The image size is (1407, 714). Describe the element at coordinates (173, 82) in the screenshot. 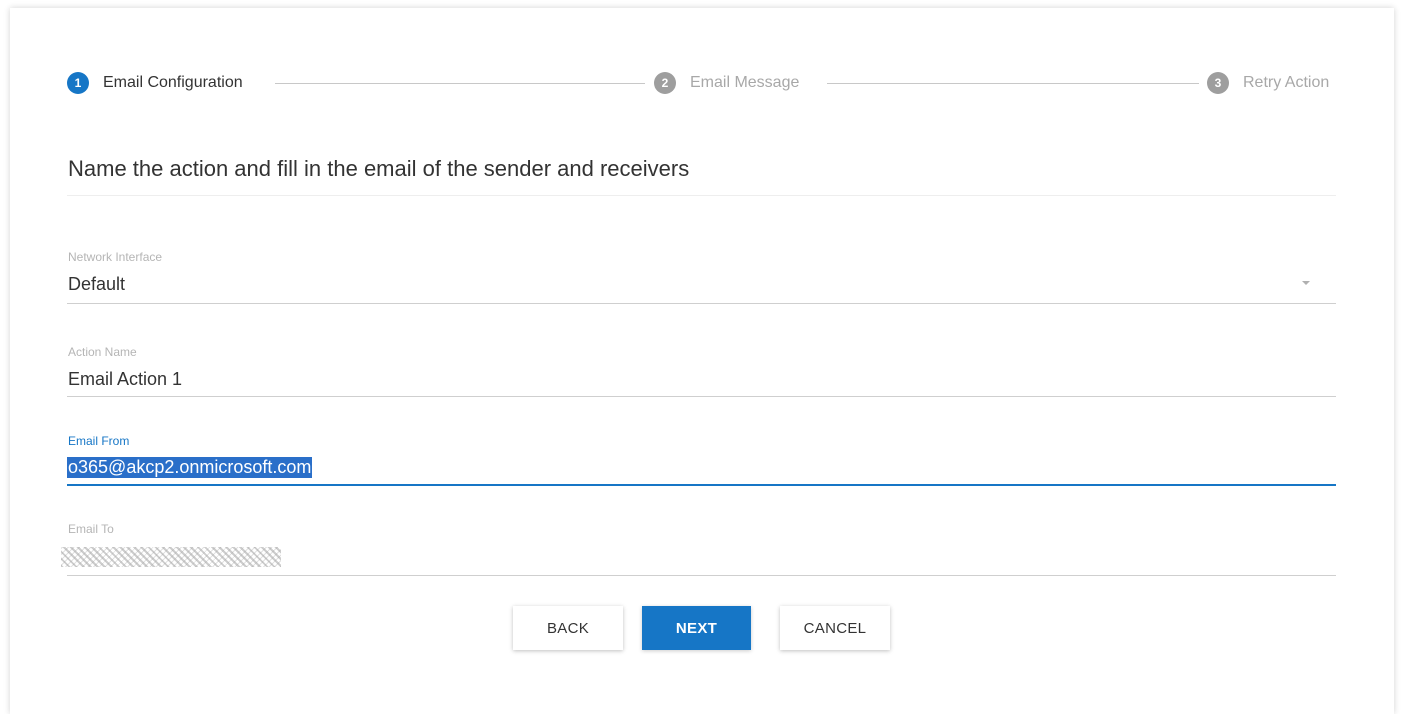

I see `step-label: Email Configuration` at that location.